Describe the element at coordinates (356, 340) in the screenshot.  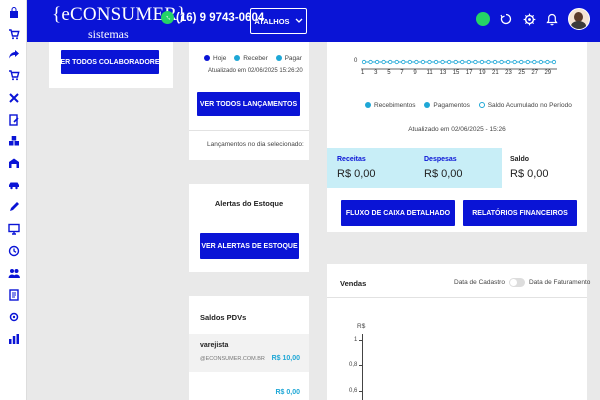
I see `sales-tick-1: 1` at that location.